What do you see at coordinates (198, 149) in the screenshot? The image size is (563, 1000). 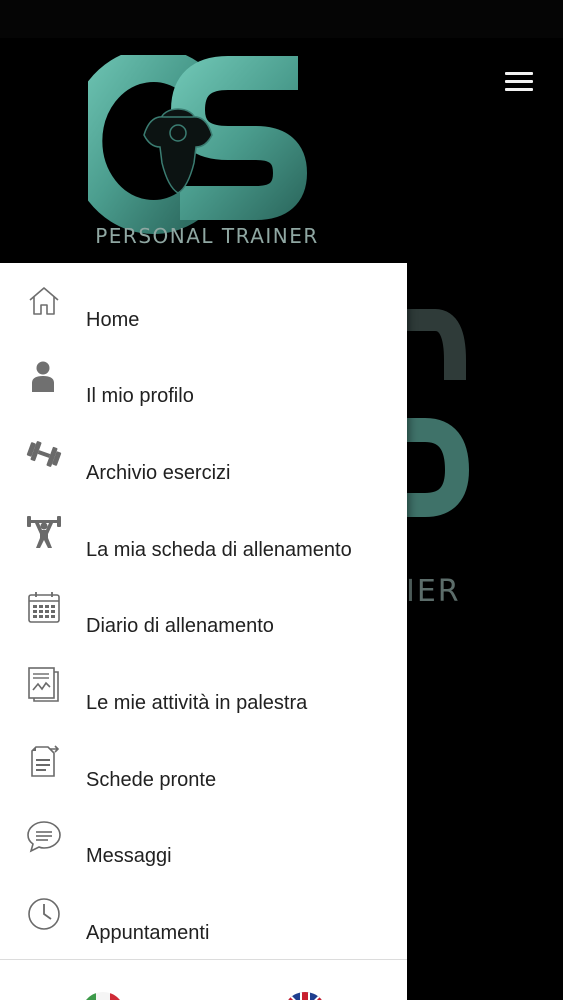 I see `brand-logo` at bounding box center [198, 149].